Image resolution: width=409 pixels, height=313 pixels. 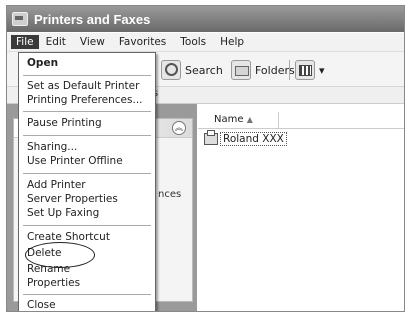 I want to click on views-icon, so click(x=305, y=70).